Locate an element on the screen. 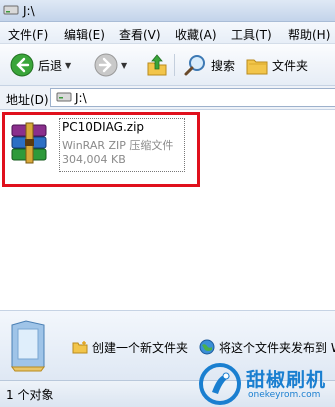  folders-icon is located at coordinates (257, 67).